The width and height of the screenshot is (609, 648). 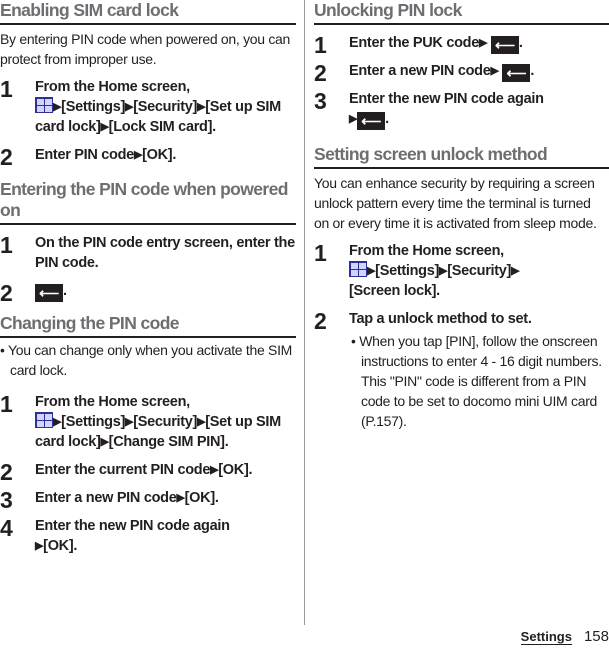 I want to click on step-text: Enter PIN code▶[OK]., so click(x=105, y=154).